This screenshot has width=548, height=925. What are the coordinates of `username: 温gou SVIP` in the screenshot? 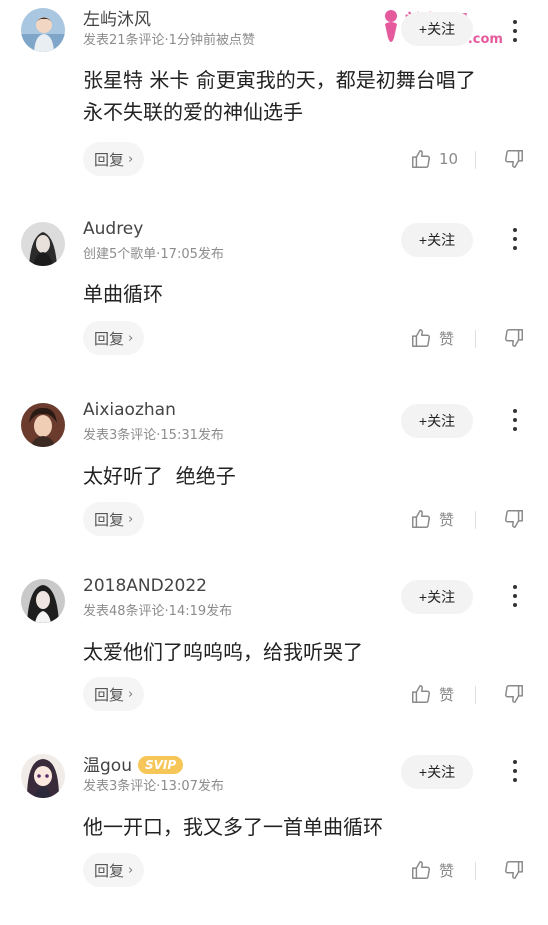 It's located at (133, 763).